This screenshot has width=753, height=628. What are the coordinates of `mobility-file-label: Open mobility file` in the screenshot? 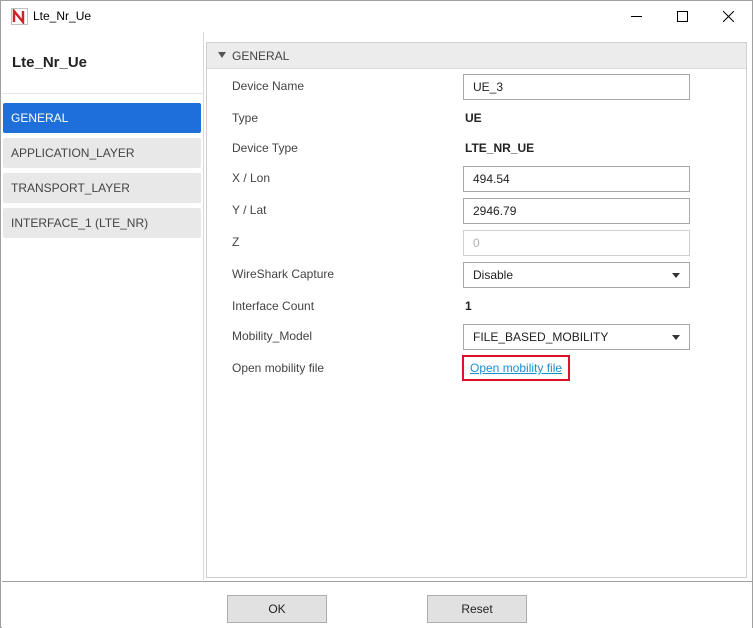 It's located at (278, 368).